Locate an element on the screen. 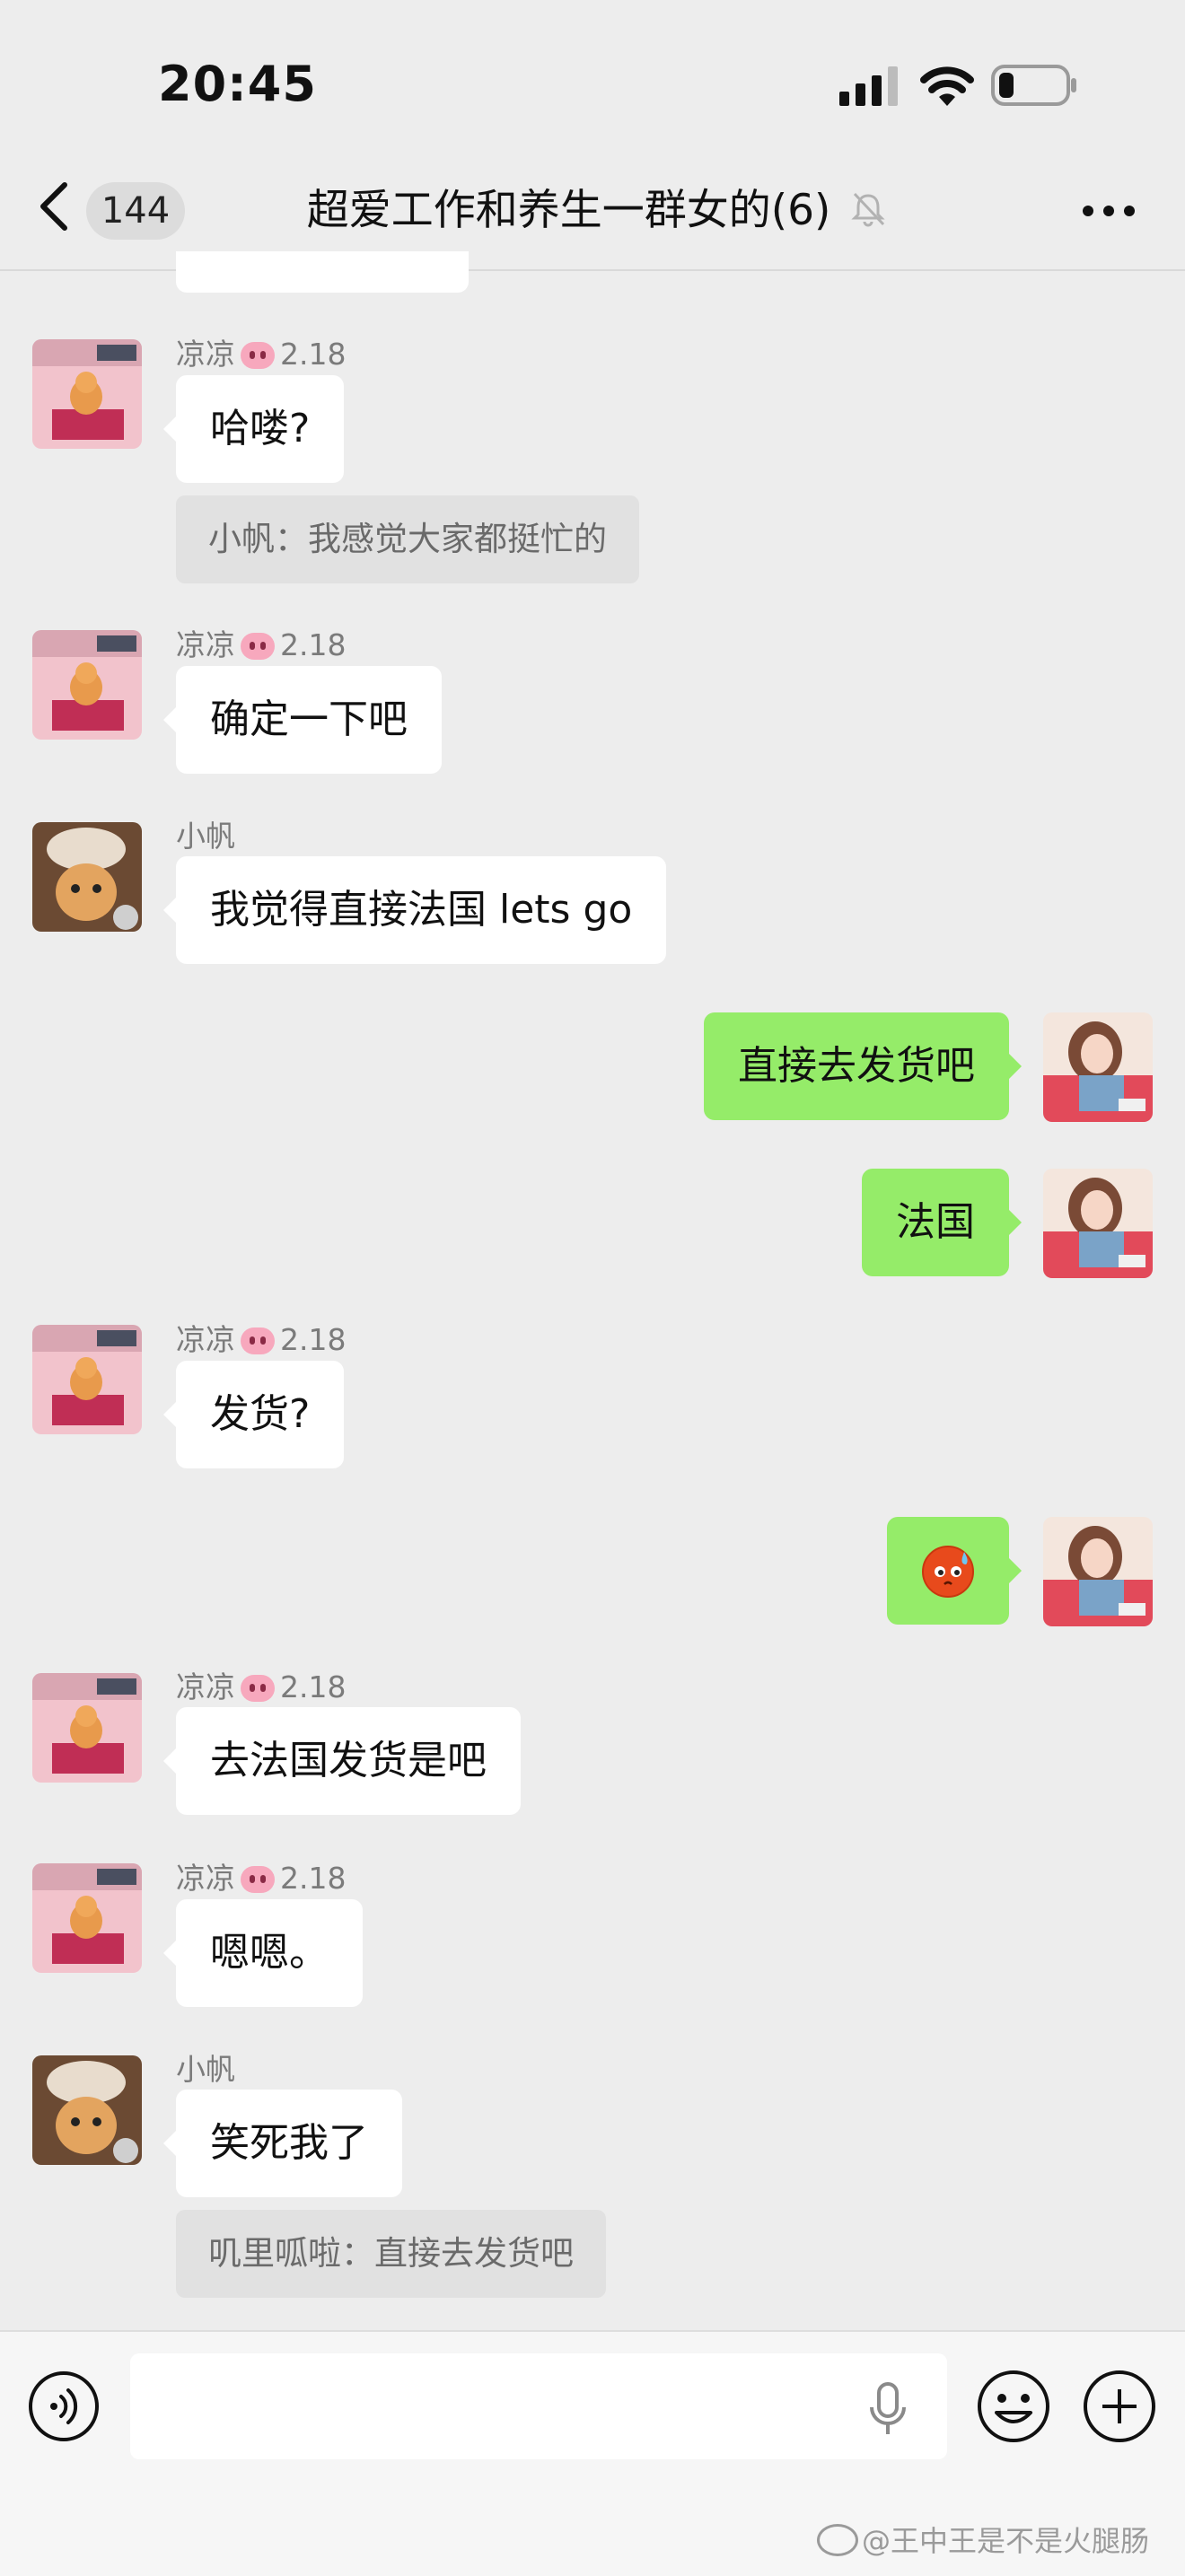  my-emoji-bubble is located at coordinates (954, 1571).